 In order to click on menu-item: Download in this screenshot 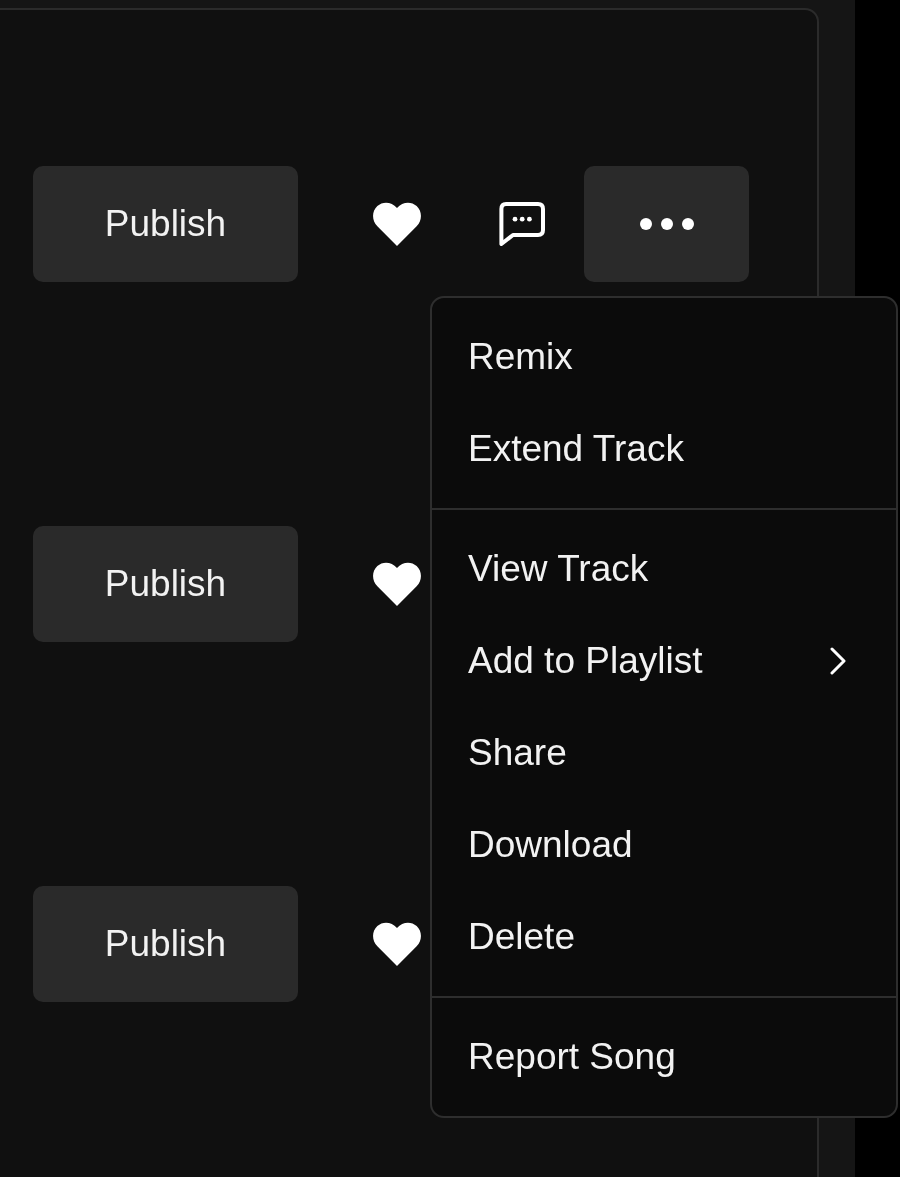, I will do `click(664, 845)`.